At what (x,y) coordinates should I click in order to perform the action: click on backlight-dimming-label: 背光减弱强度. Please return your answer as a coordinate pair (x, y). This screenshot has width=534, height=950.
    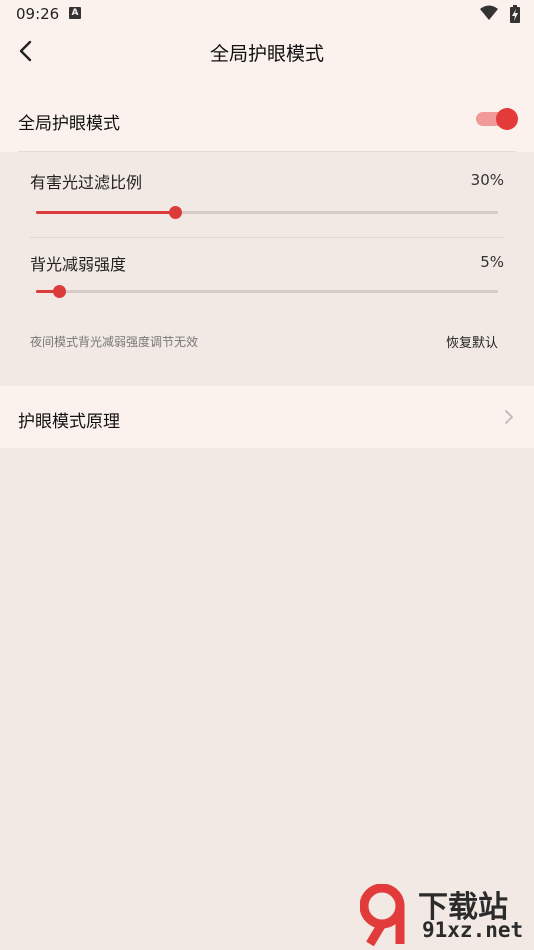
    Looking at the image, I should click on (78, 264).